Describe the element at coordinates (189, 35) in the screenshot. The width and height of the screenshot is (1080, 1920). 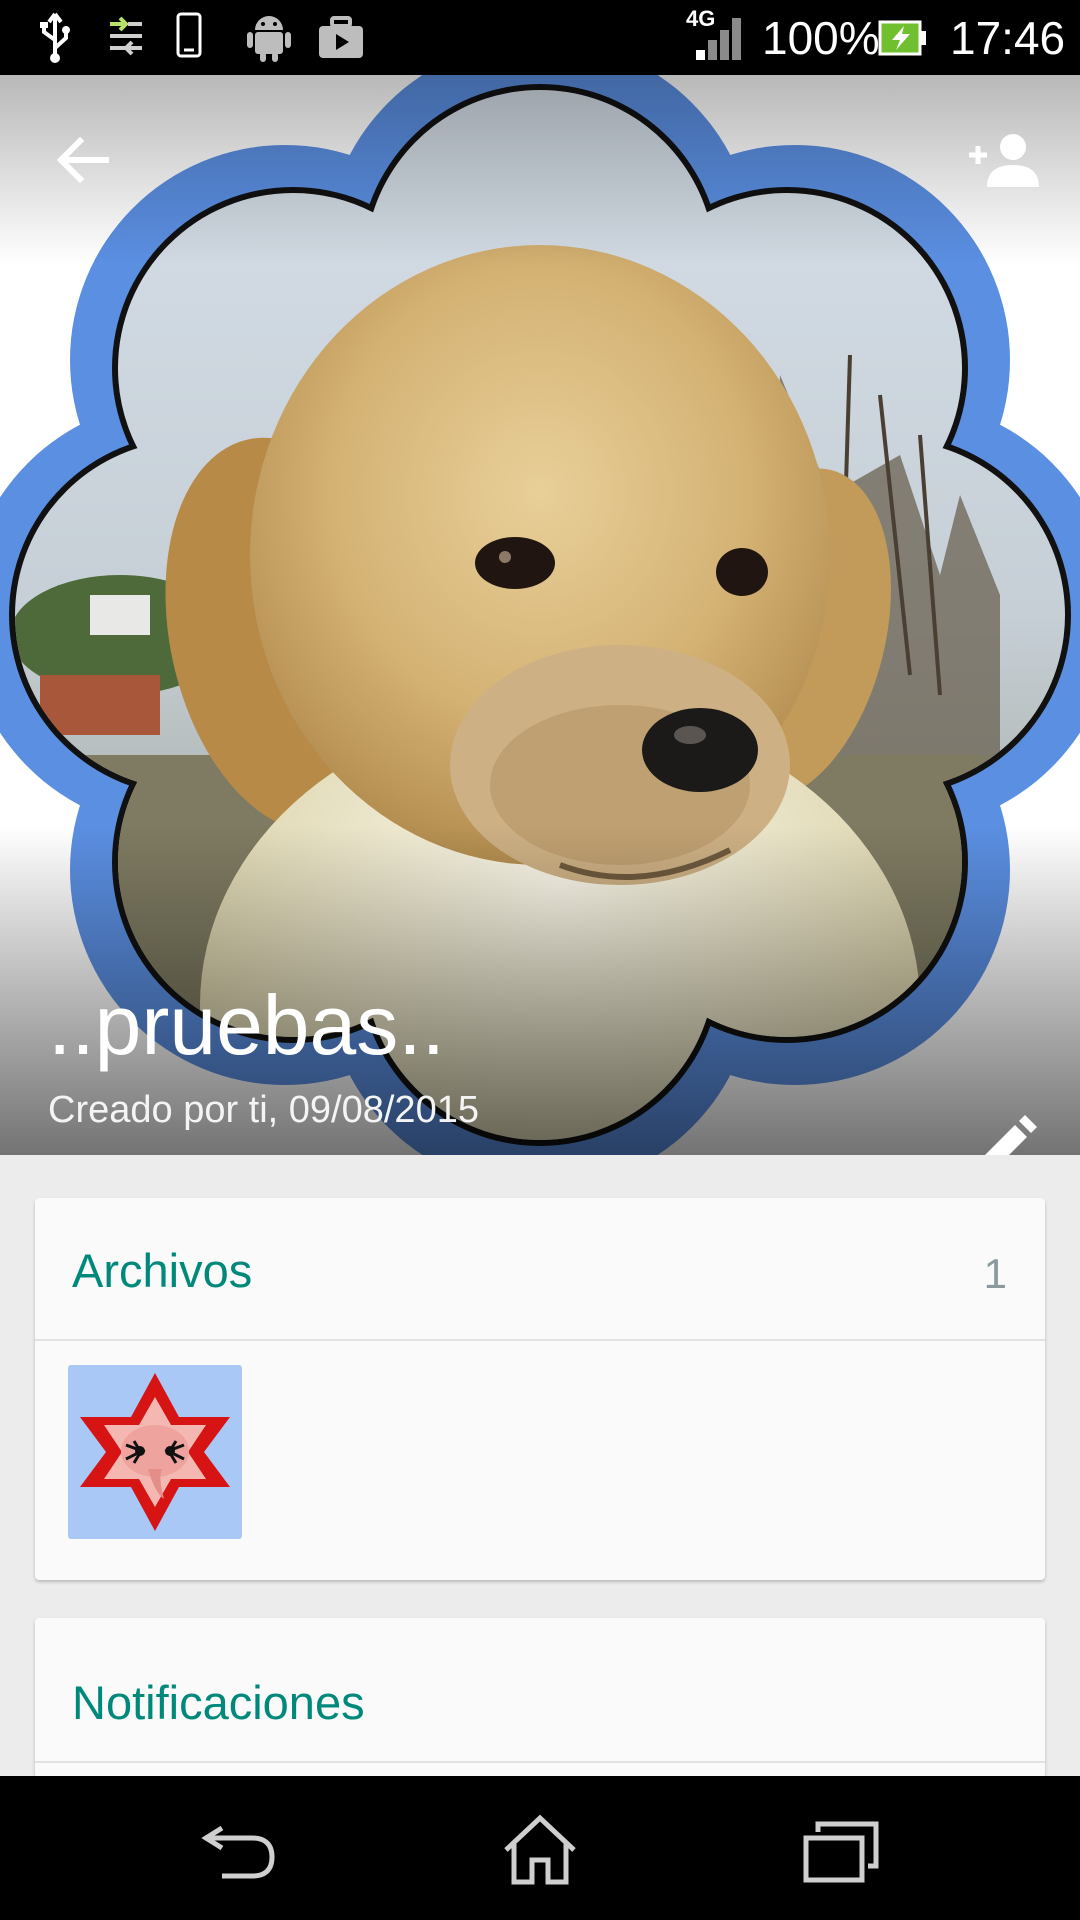
I see `phone-outline-icon` at that location.